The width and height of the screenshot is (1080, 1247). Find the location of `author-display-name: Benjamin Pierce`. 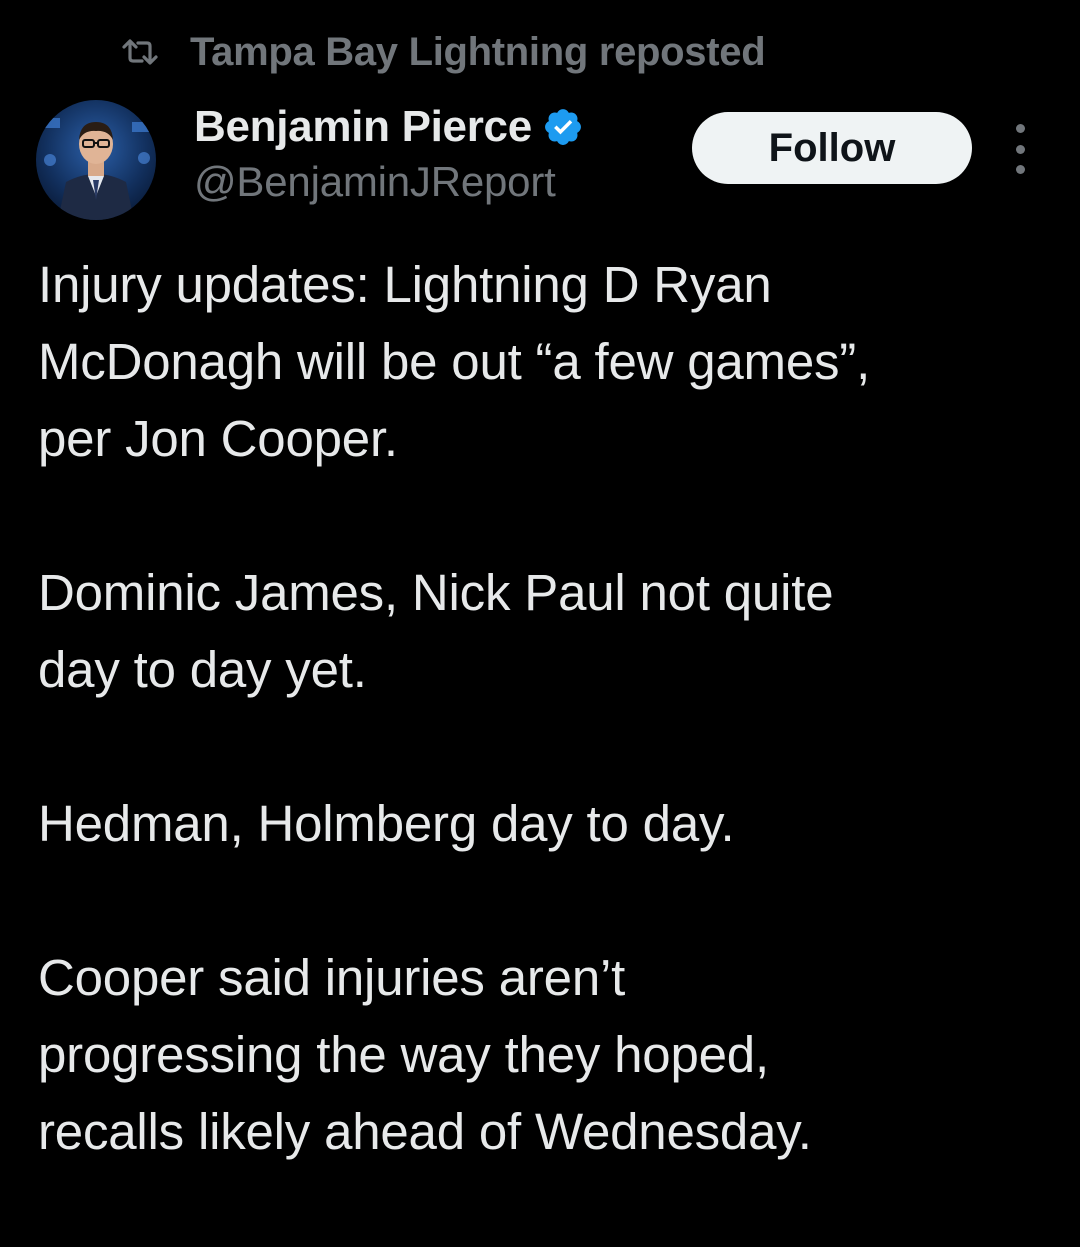

author-display-name: Benjamin Pierce is located at coordinates (363, 127).